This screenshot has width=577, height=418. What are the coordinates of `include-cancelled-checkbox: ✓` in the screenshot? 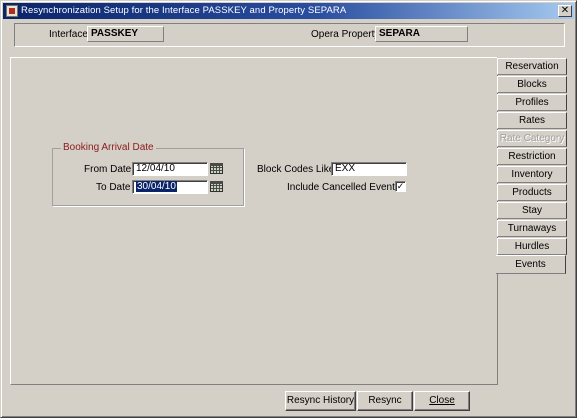 It's located at (400, 186).